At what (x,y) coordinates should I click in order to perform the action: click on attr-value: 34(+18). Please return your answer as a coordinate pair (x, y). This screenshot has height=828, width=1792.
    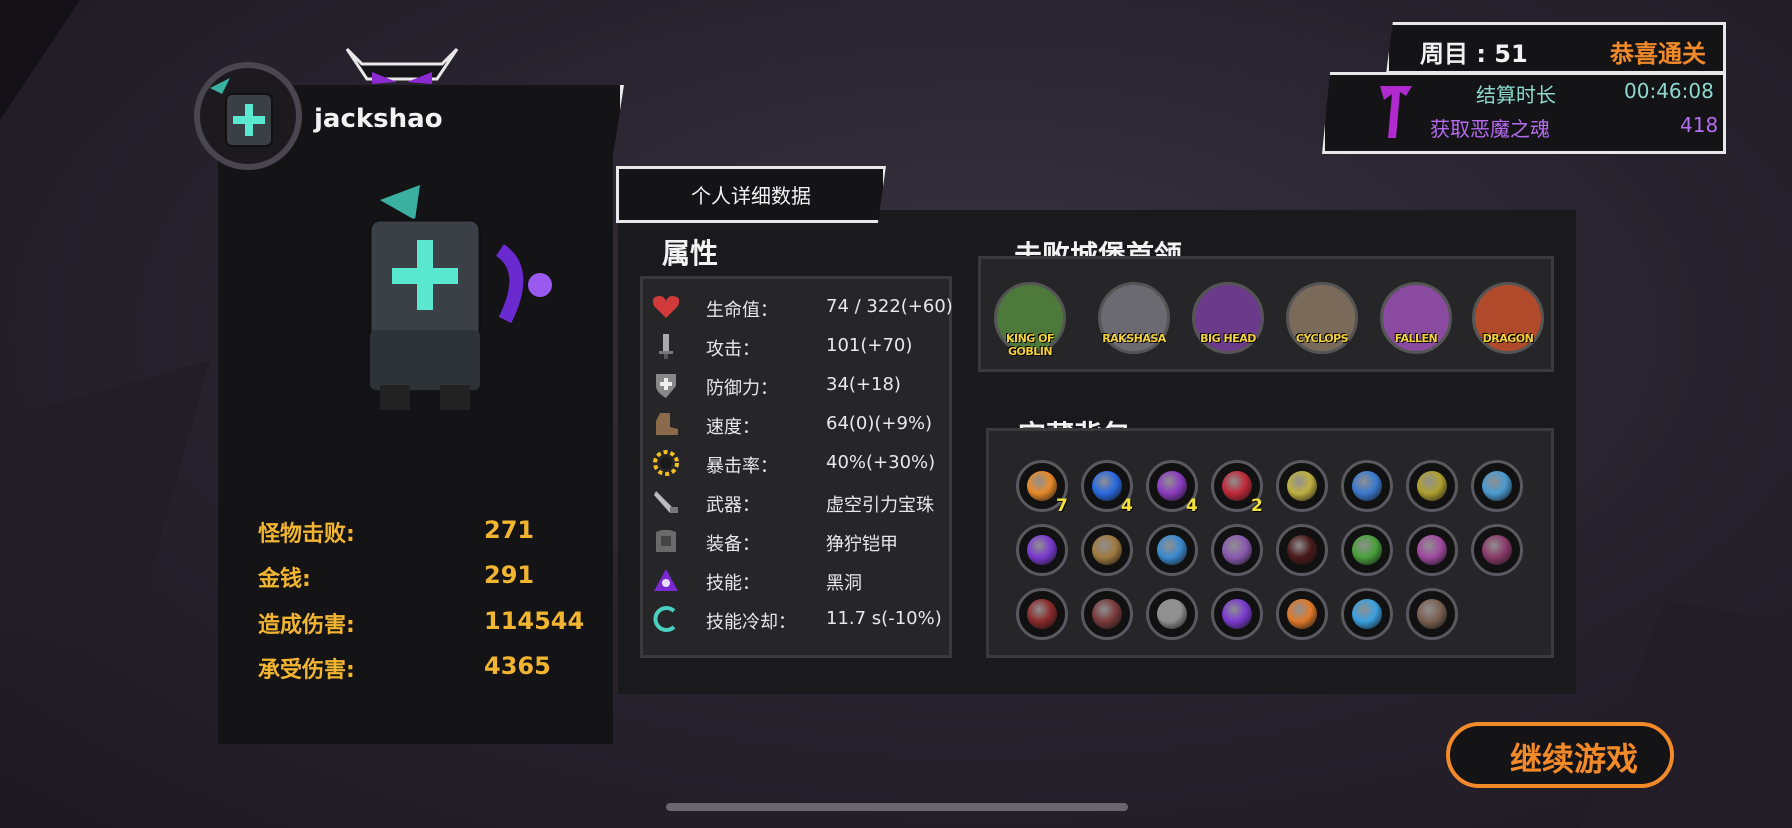
    Looking at the image, I should click on (863, 384).